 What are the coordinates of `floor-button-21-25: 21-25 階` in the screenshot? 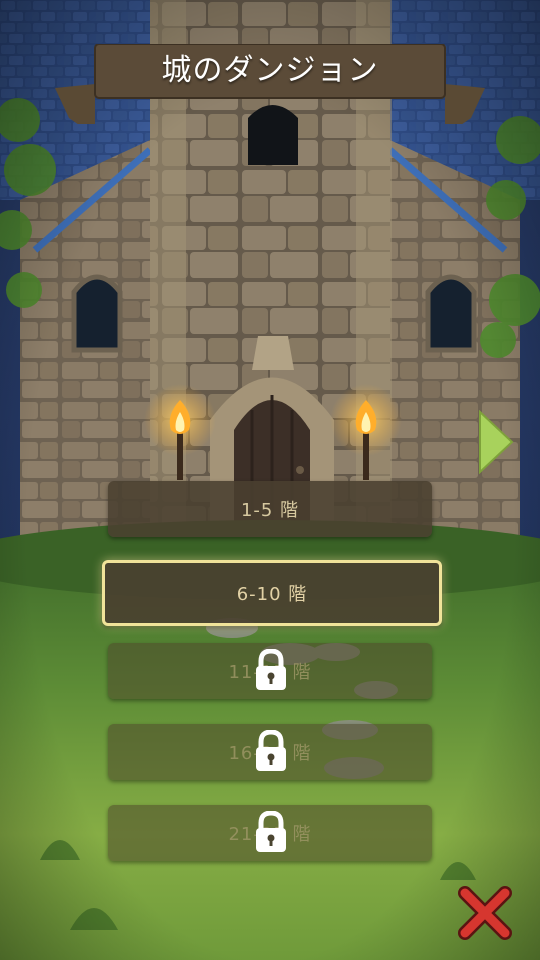 It's located at (270, 833).